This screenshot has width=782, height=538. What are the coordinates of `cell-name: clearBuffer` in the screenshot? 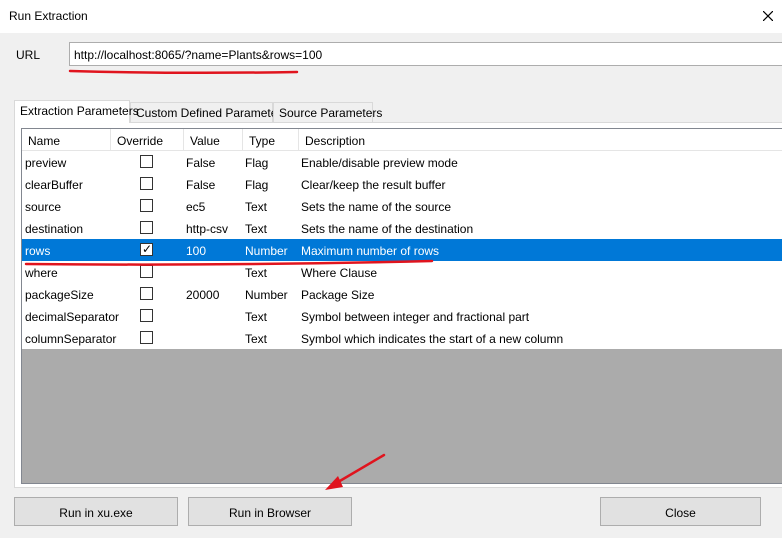 It's located at (68, 184).